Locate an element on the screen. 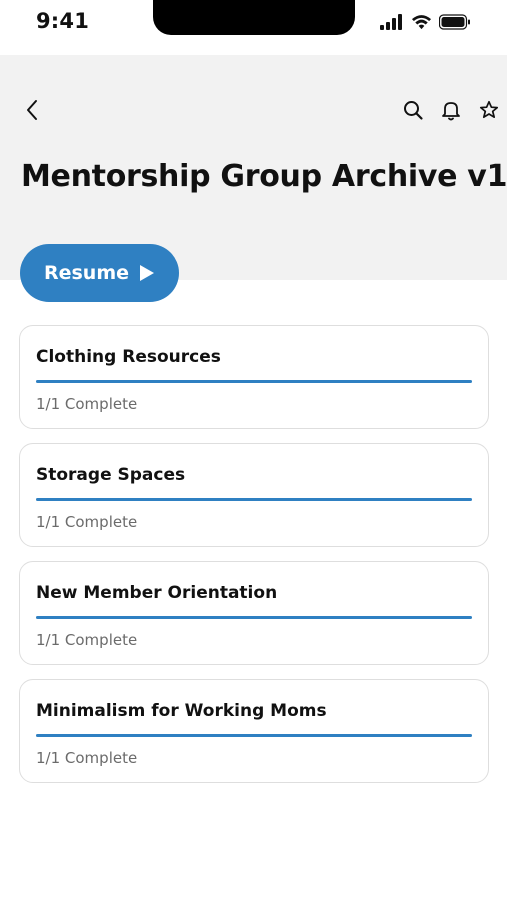  search-icon is located at coordinates (413, 110).